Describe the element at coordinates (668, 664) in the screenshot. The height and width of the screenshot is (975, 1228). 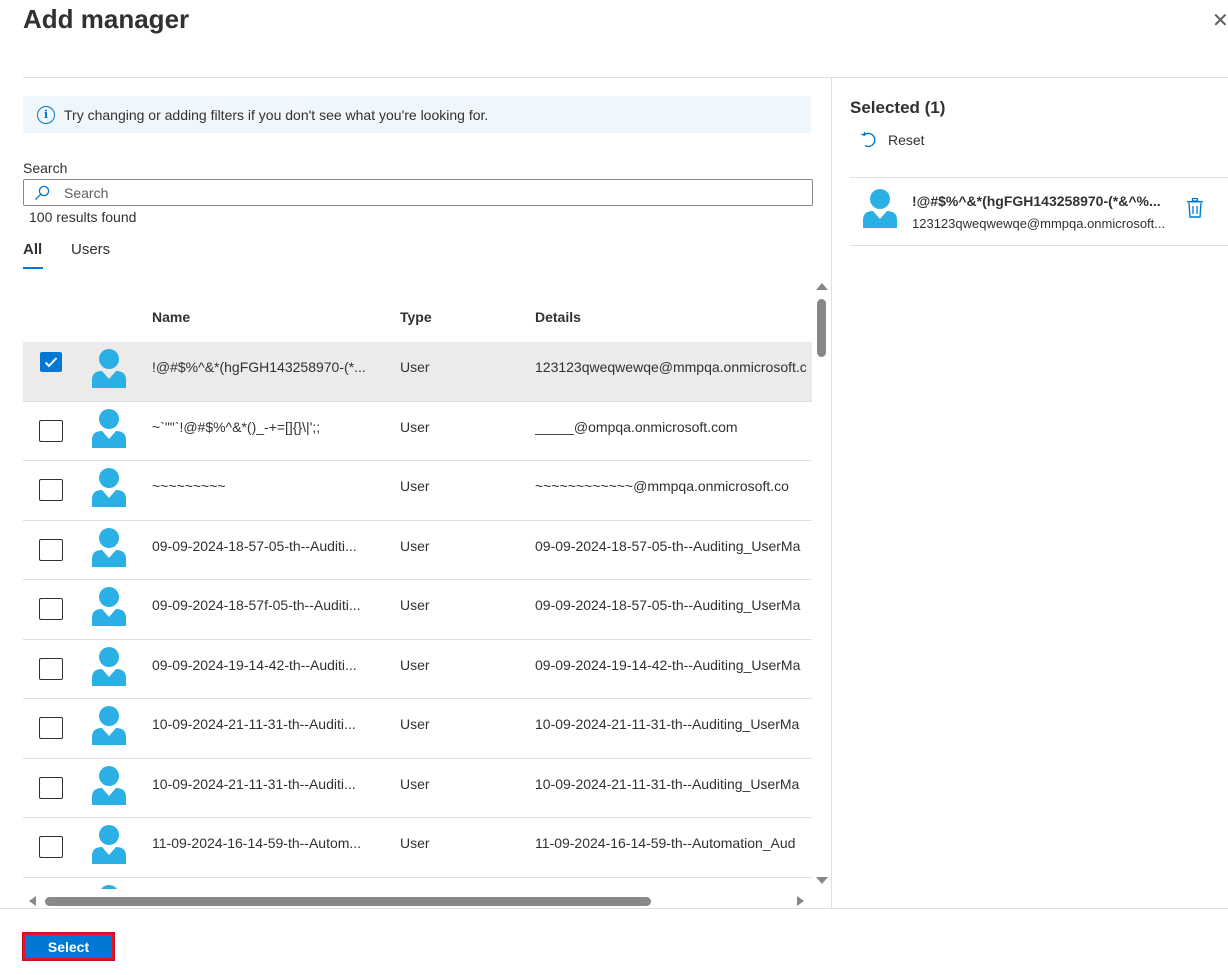
I see `row-details: 09-09-2024-19-14-42-th--Auditing_UserMa` at that location.